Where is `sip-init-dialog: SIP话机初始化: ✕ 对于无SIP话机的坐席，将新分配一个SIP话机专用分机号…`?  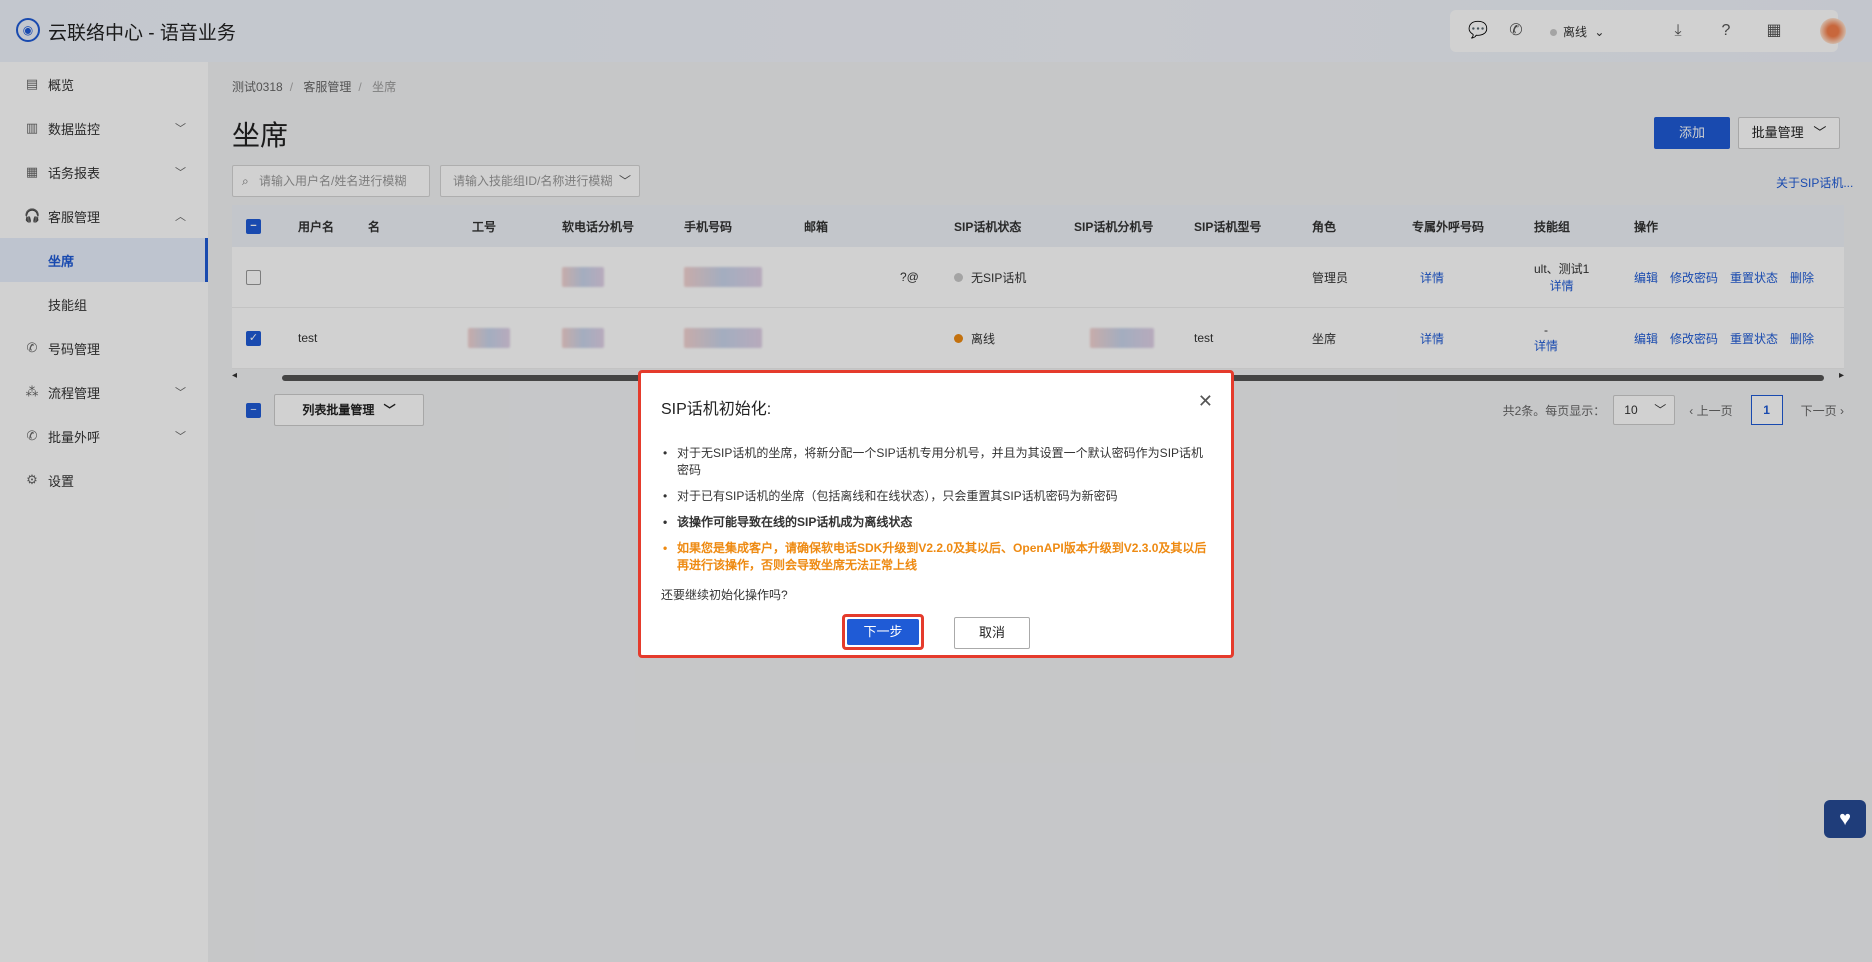
sip-init-dialog: SIP话机初始化: ✕ 对于无SIP话机的坐席，将新分配一个SIP话机专用分机号… is located at coordinates (936, 514).